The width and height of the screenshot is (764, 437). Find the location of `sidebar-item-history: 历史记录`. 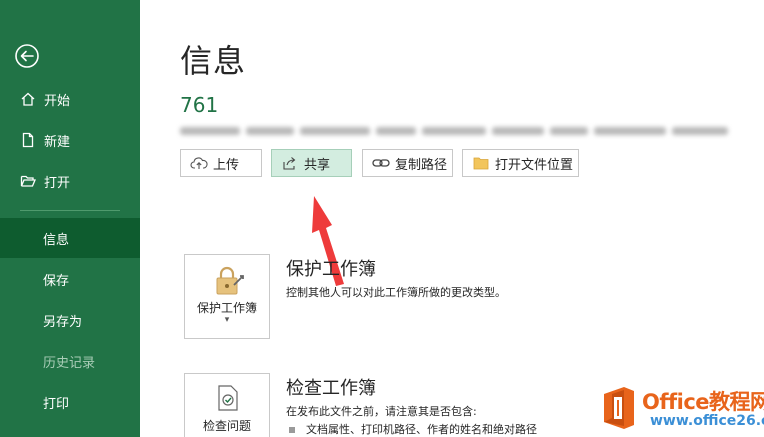

sidebar-item-history: 历史记录 is located at coordinates (70, 361).